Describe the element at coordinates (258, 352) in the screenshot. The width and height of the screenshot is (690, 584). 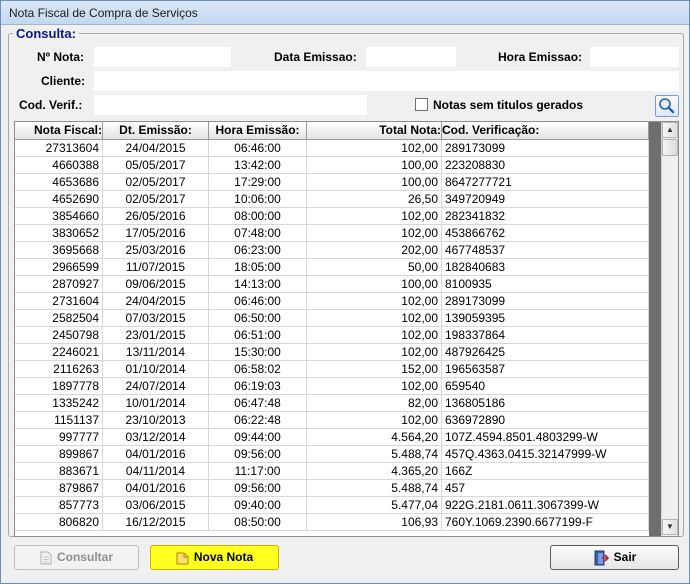
I see `hora-emissao-cell: 15:30:00` at that location.